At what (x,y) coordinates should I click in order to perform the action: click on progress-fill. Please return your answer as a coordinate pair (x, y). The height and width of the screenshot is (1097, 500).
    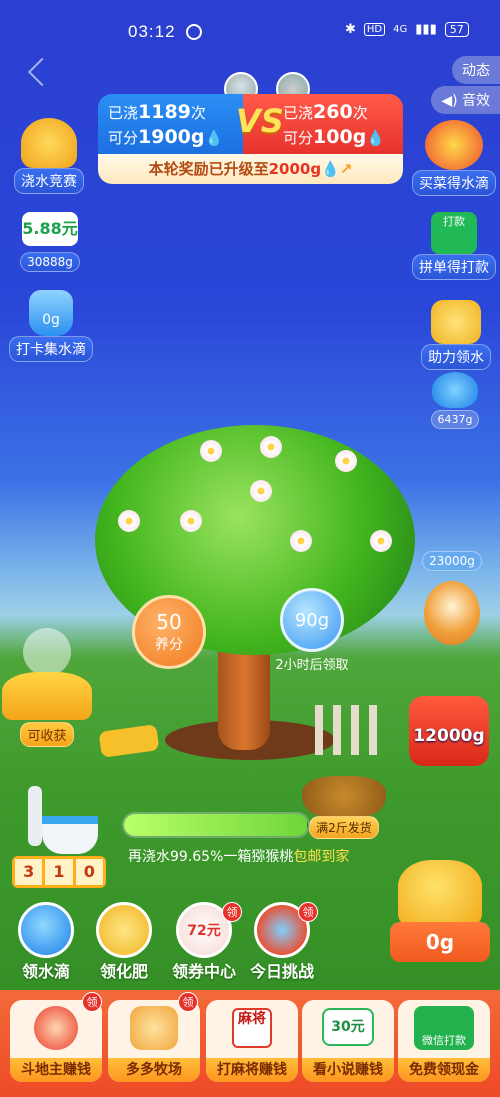
    Looking at the image, I should click on (216, 825).